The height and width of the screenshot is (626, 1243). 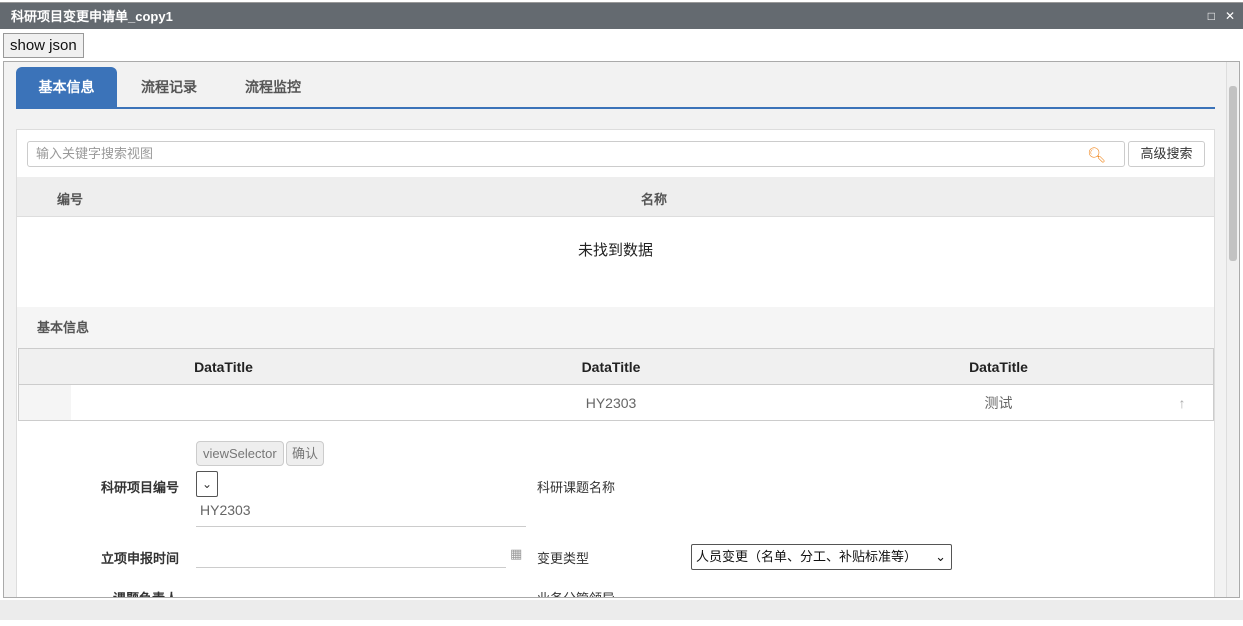 What do you see at coordinates (1232, 329) in the screenshot?
I see `scrollbar` at bounding box center [1232, 329].